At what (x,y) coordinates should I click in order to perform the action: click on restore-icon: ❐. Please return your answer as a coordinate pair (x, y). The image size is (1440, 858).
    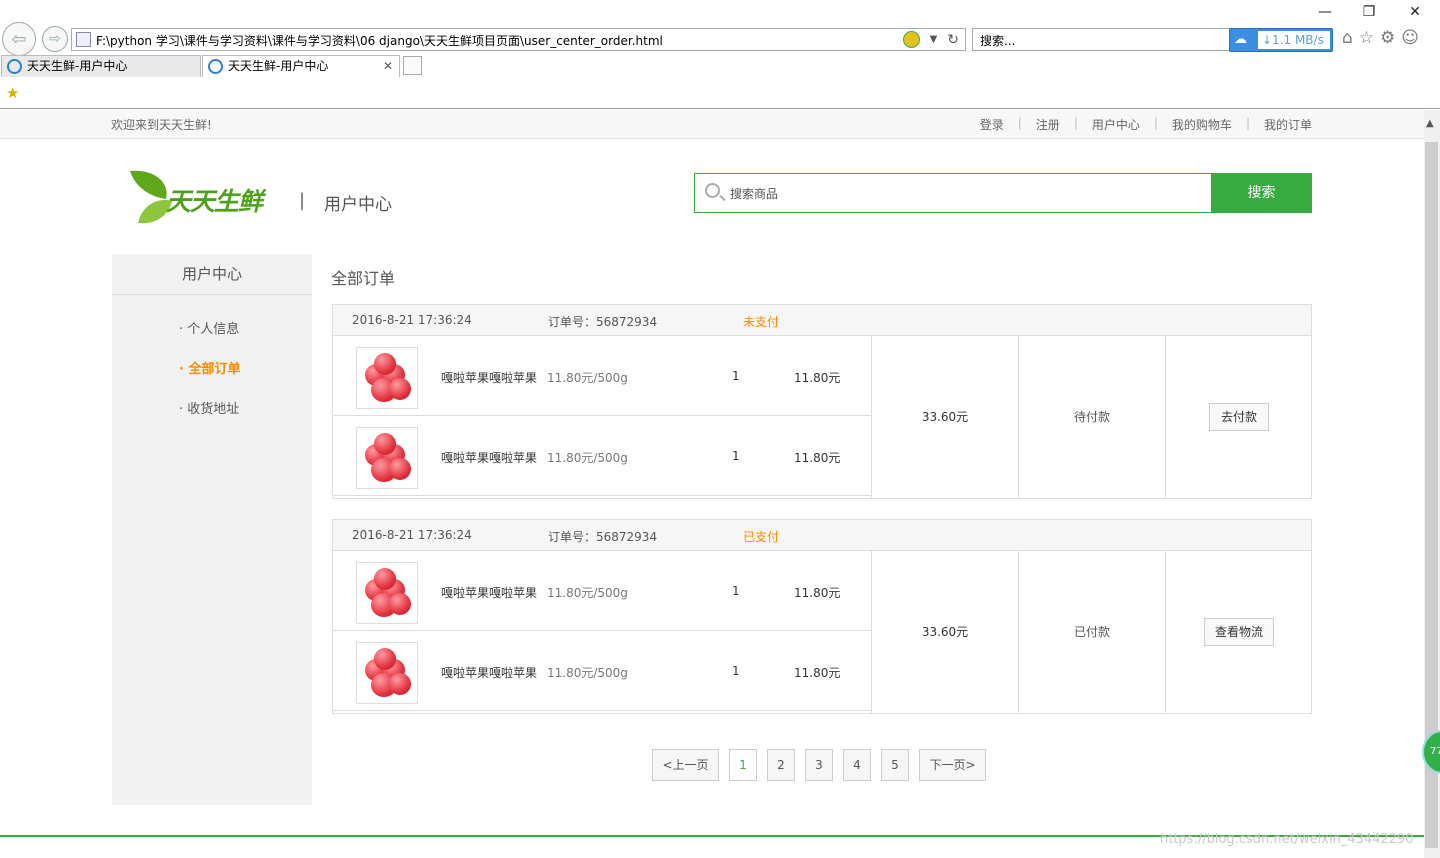
    Looking at the image, I should click on (1369, 12).